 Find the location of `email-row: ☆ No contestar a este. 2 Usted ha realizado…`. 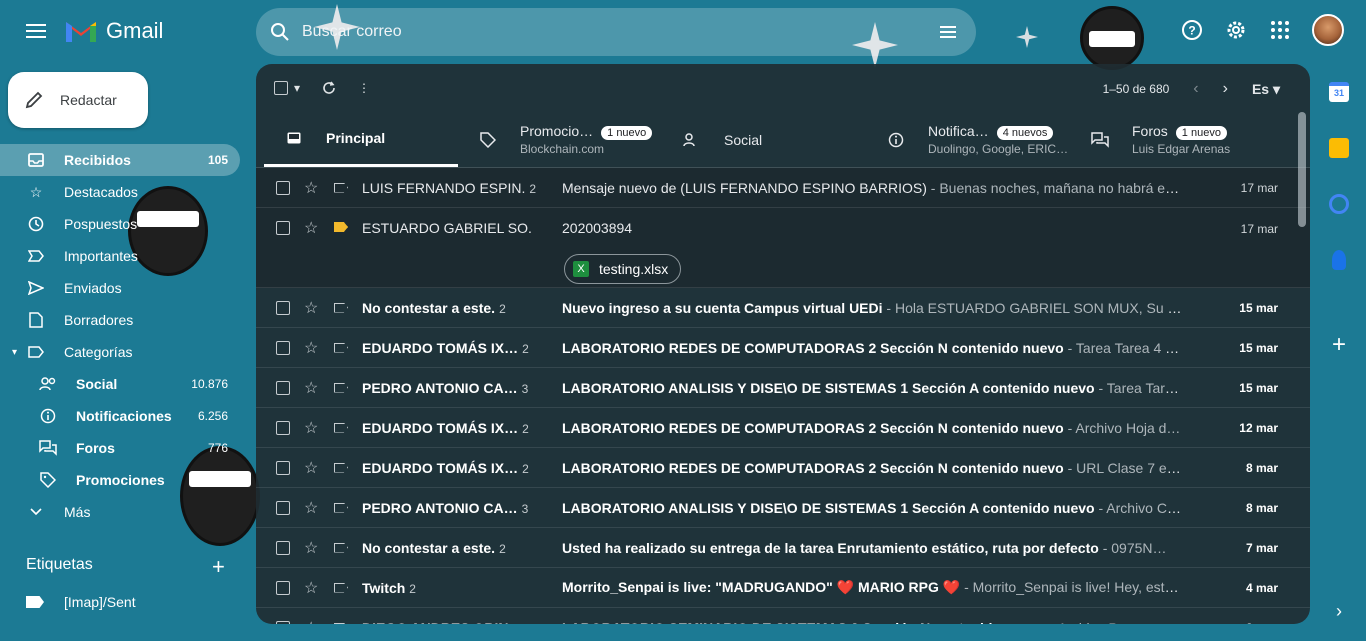

email-row: ☆ No contestar a este. 2 Usted ha realizado… is located at coordinates (783, 548).